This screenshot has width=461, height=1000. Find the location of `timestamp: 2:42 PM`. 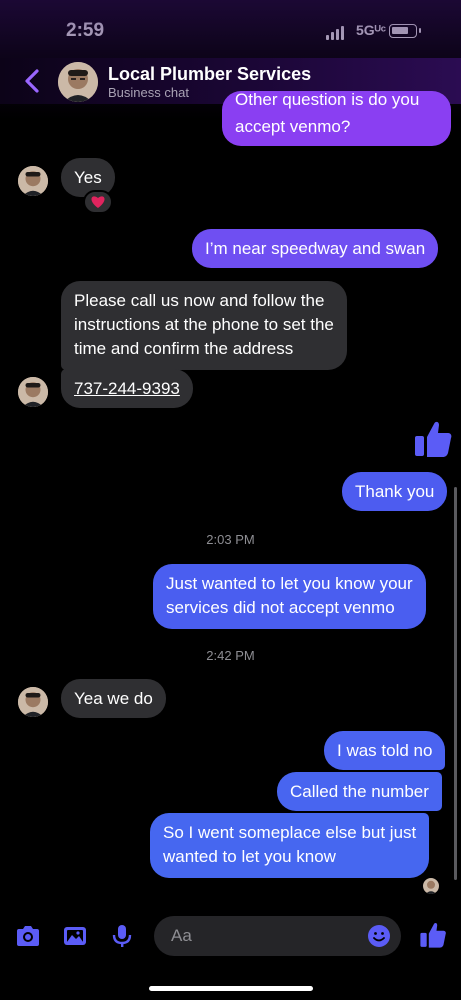

timestamp: 2:42 PM is located at coordinates (230, 655).